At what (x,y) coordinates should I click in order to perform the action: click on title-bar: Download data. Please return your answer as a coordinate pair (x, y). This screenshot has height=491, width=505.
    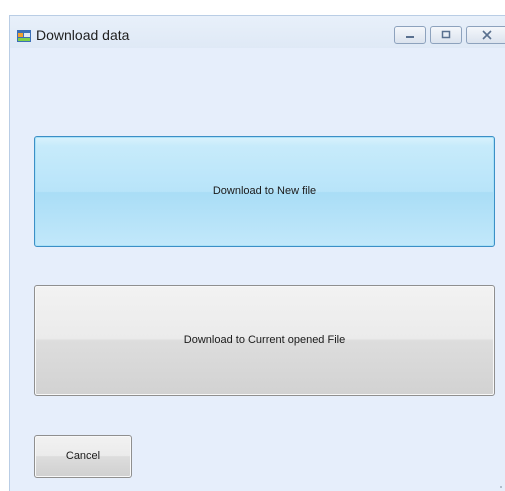
    Looking at the image, I should click on (257, 32).